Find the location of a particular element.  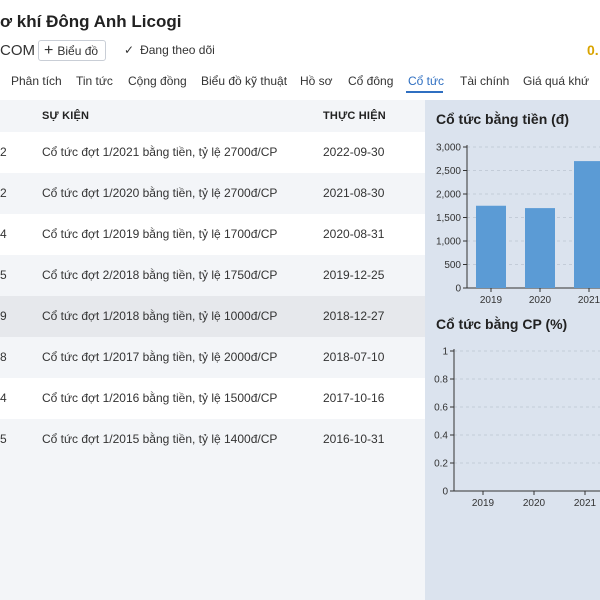

y-tick-label: 0.6 is located at coordinates (441, 408).